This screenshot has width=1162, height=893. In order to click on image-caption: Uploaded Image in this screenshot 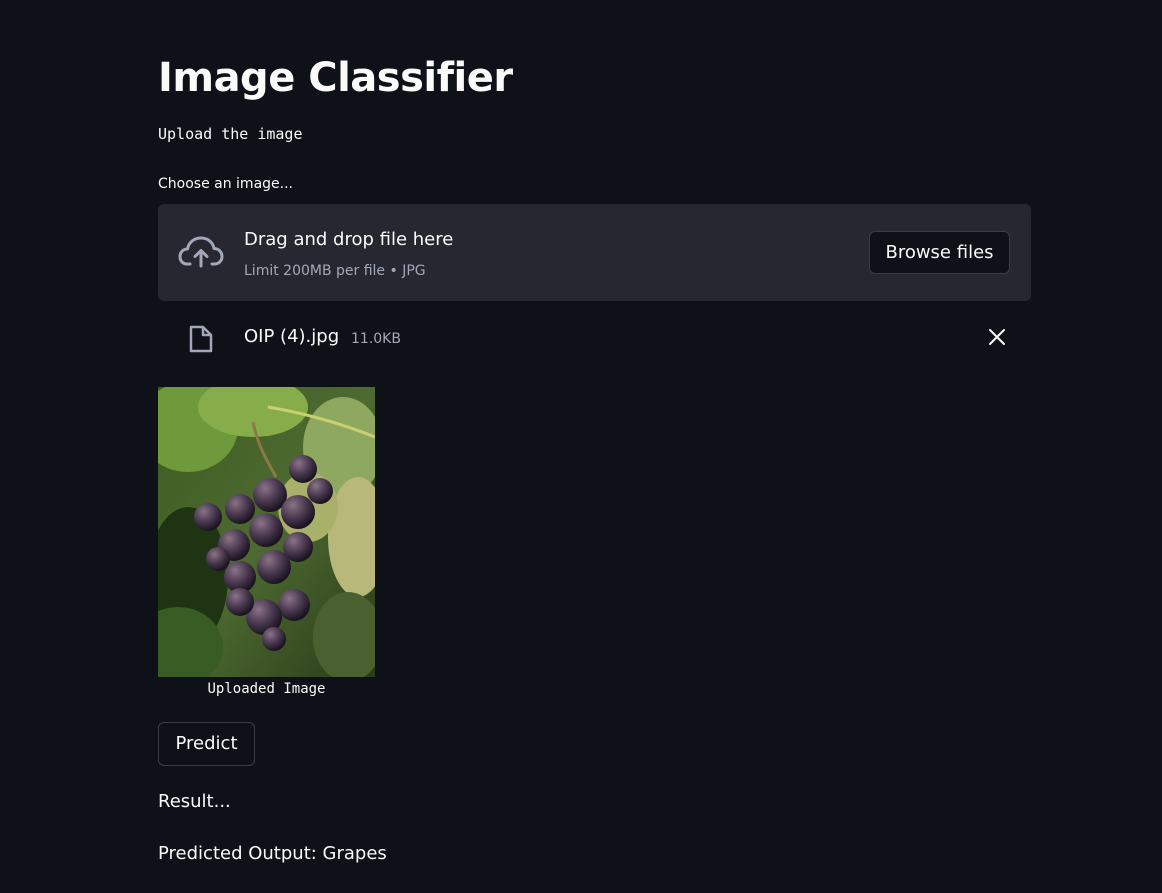, I will do `click(266, 689)`.